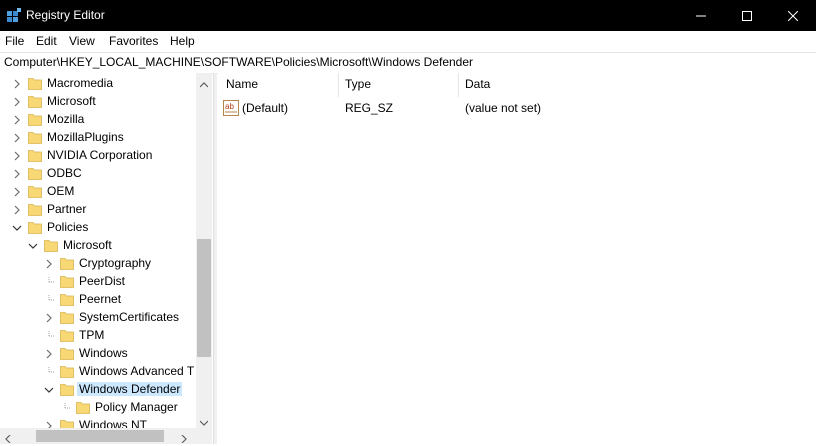  Describe the element at coordinates (66, 119) in the screenshot. I see `tree-item-label: Mozilla` at that location.